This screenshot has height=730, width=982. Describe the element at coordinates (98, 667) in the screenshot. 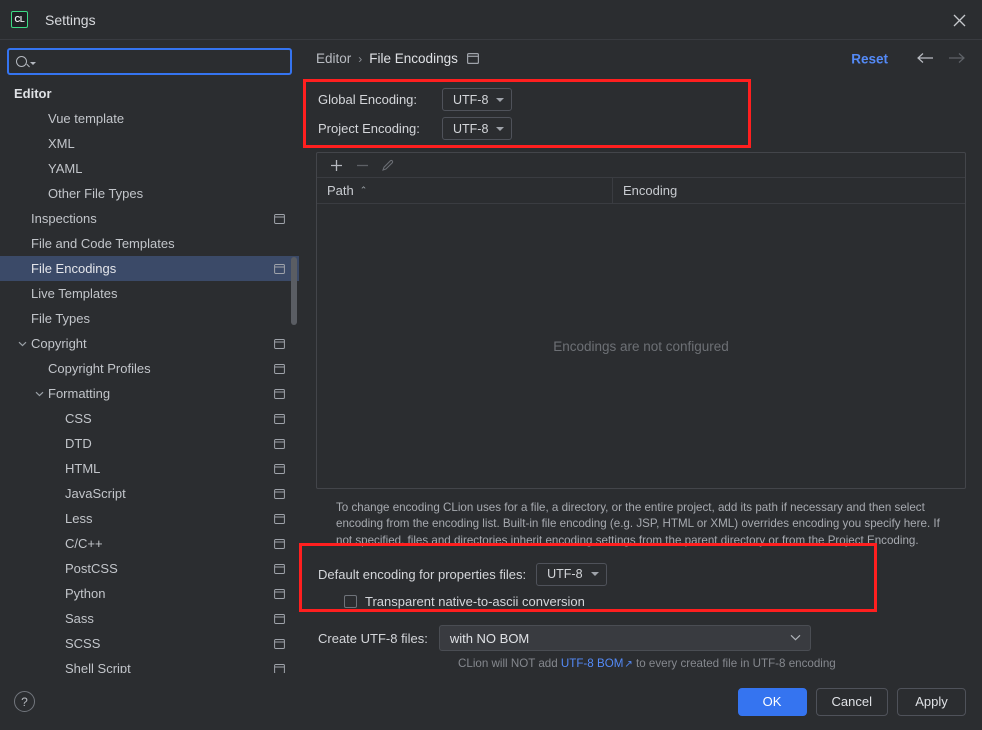

I see `sidebar-item-label: Shell Script` at that location.